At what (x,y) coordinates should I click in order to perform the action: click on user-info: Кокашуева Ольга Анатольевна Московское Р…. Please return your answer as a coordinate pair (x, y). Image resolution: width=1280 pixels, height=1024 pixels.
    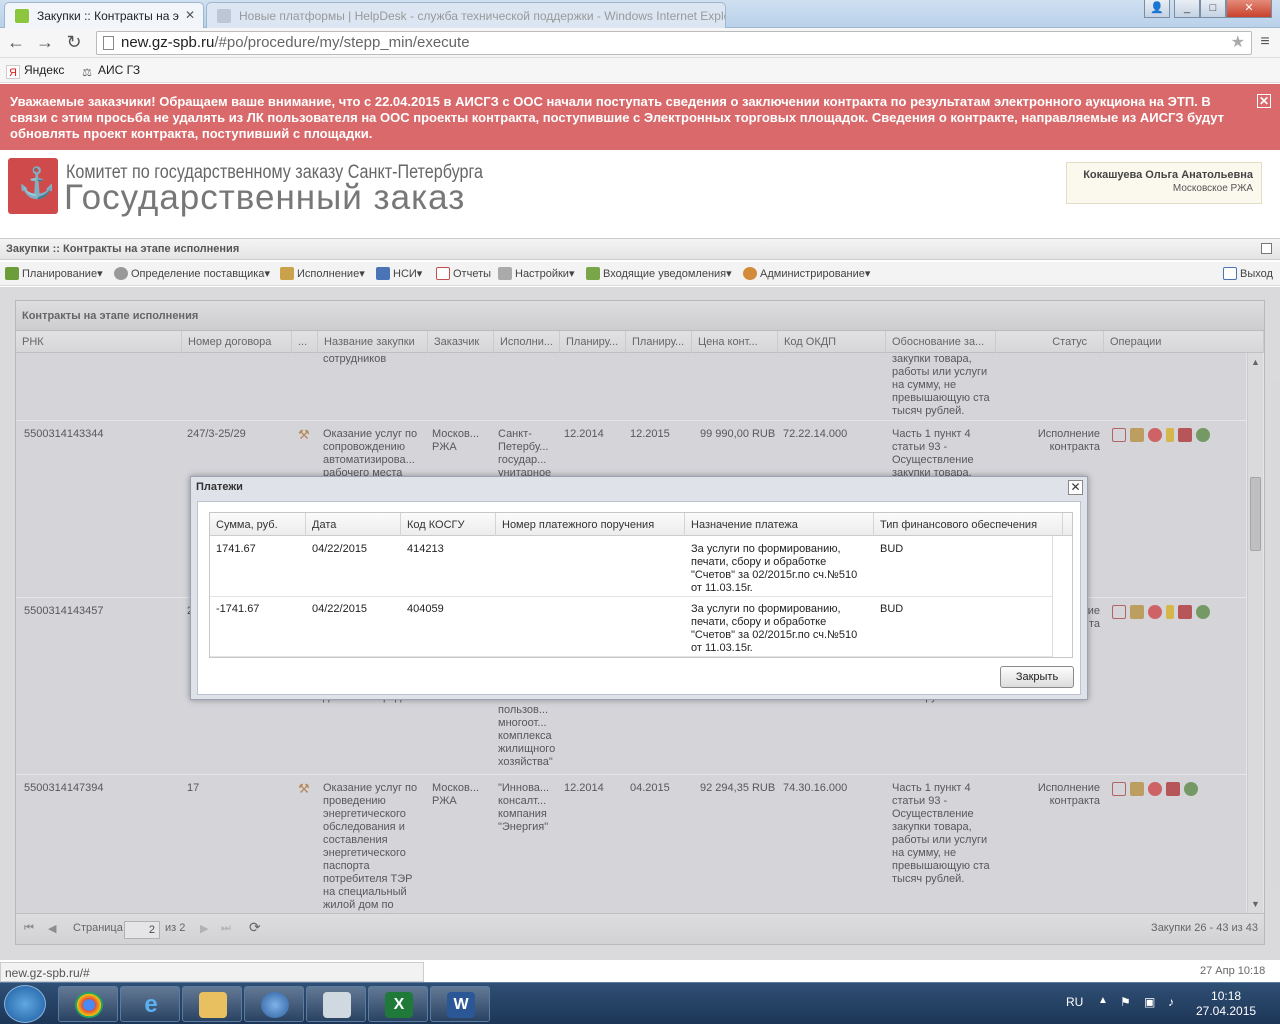
    Looking at the image, I should click on (1164, 183).